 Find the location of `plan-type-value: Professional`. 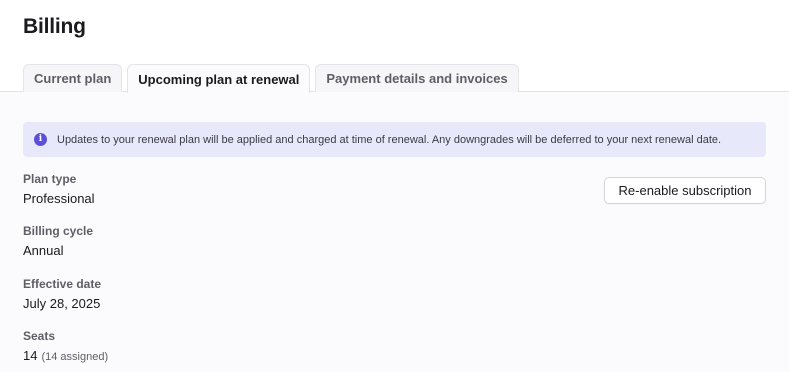

plan-type-value: Professional is located at coordinates (59, 198).